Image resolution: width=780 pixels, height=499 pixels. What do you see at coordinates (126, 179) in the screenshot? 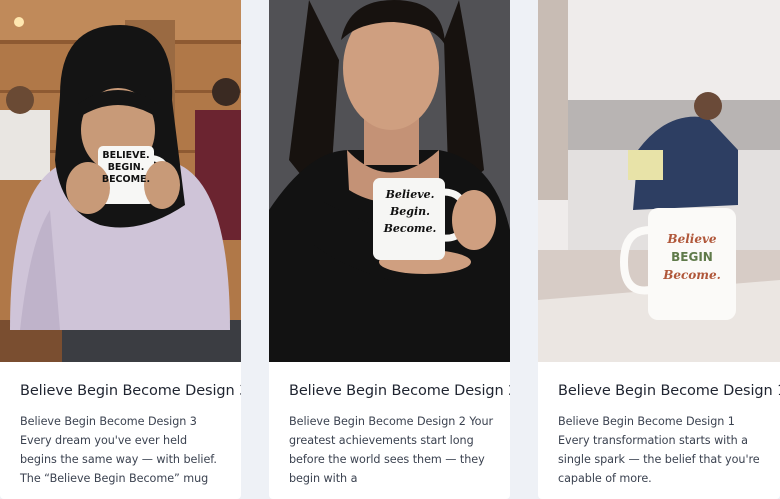
I see `mug-text-line: BECOME.` at bounding box center [126, 179].